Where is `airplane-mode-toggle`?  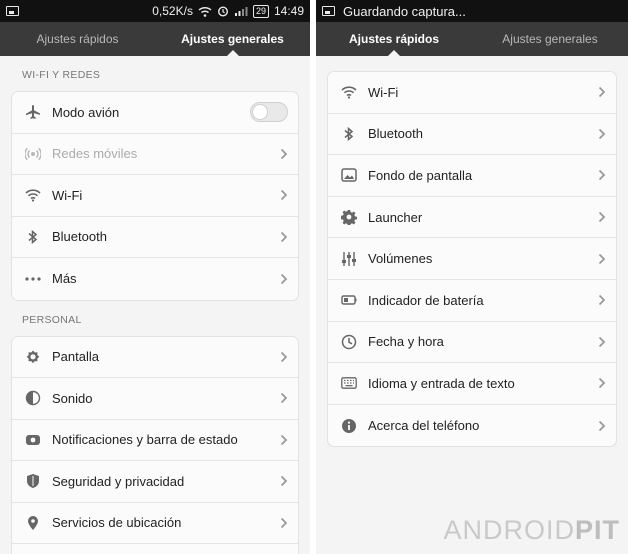 airplane-mode-toggle is located at coordinates (269, 112).